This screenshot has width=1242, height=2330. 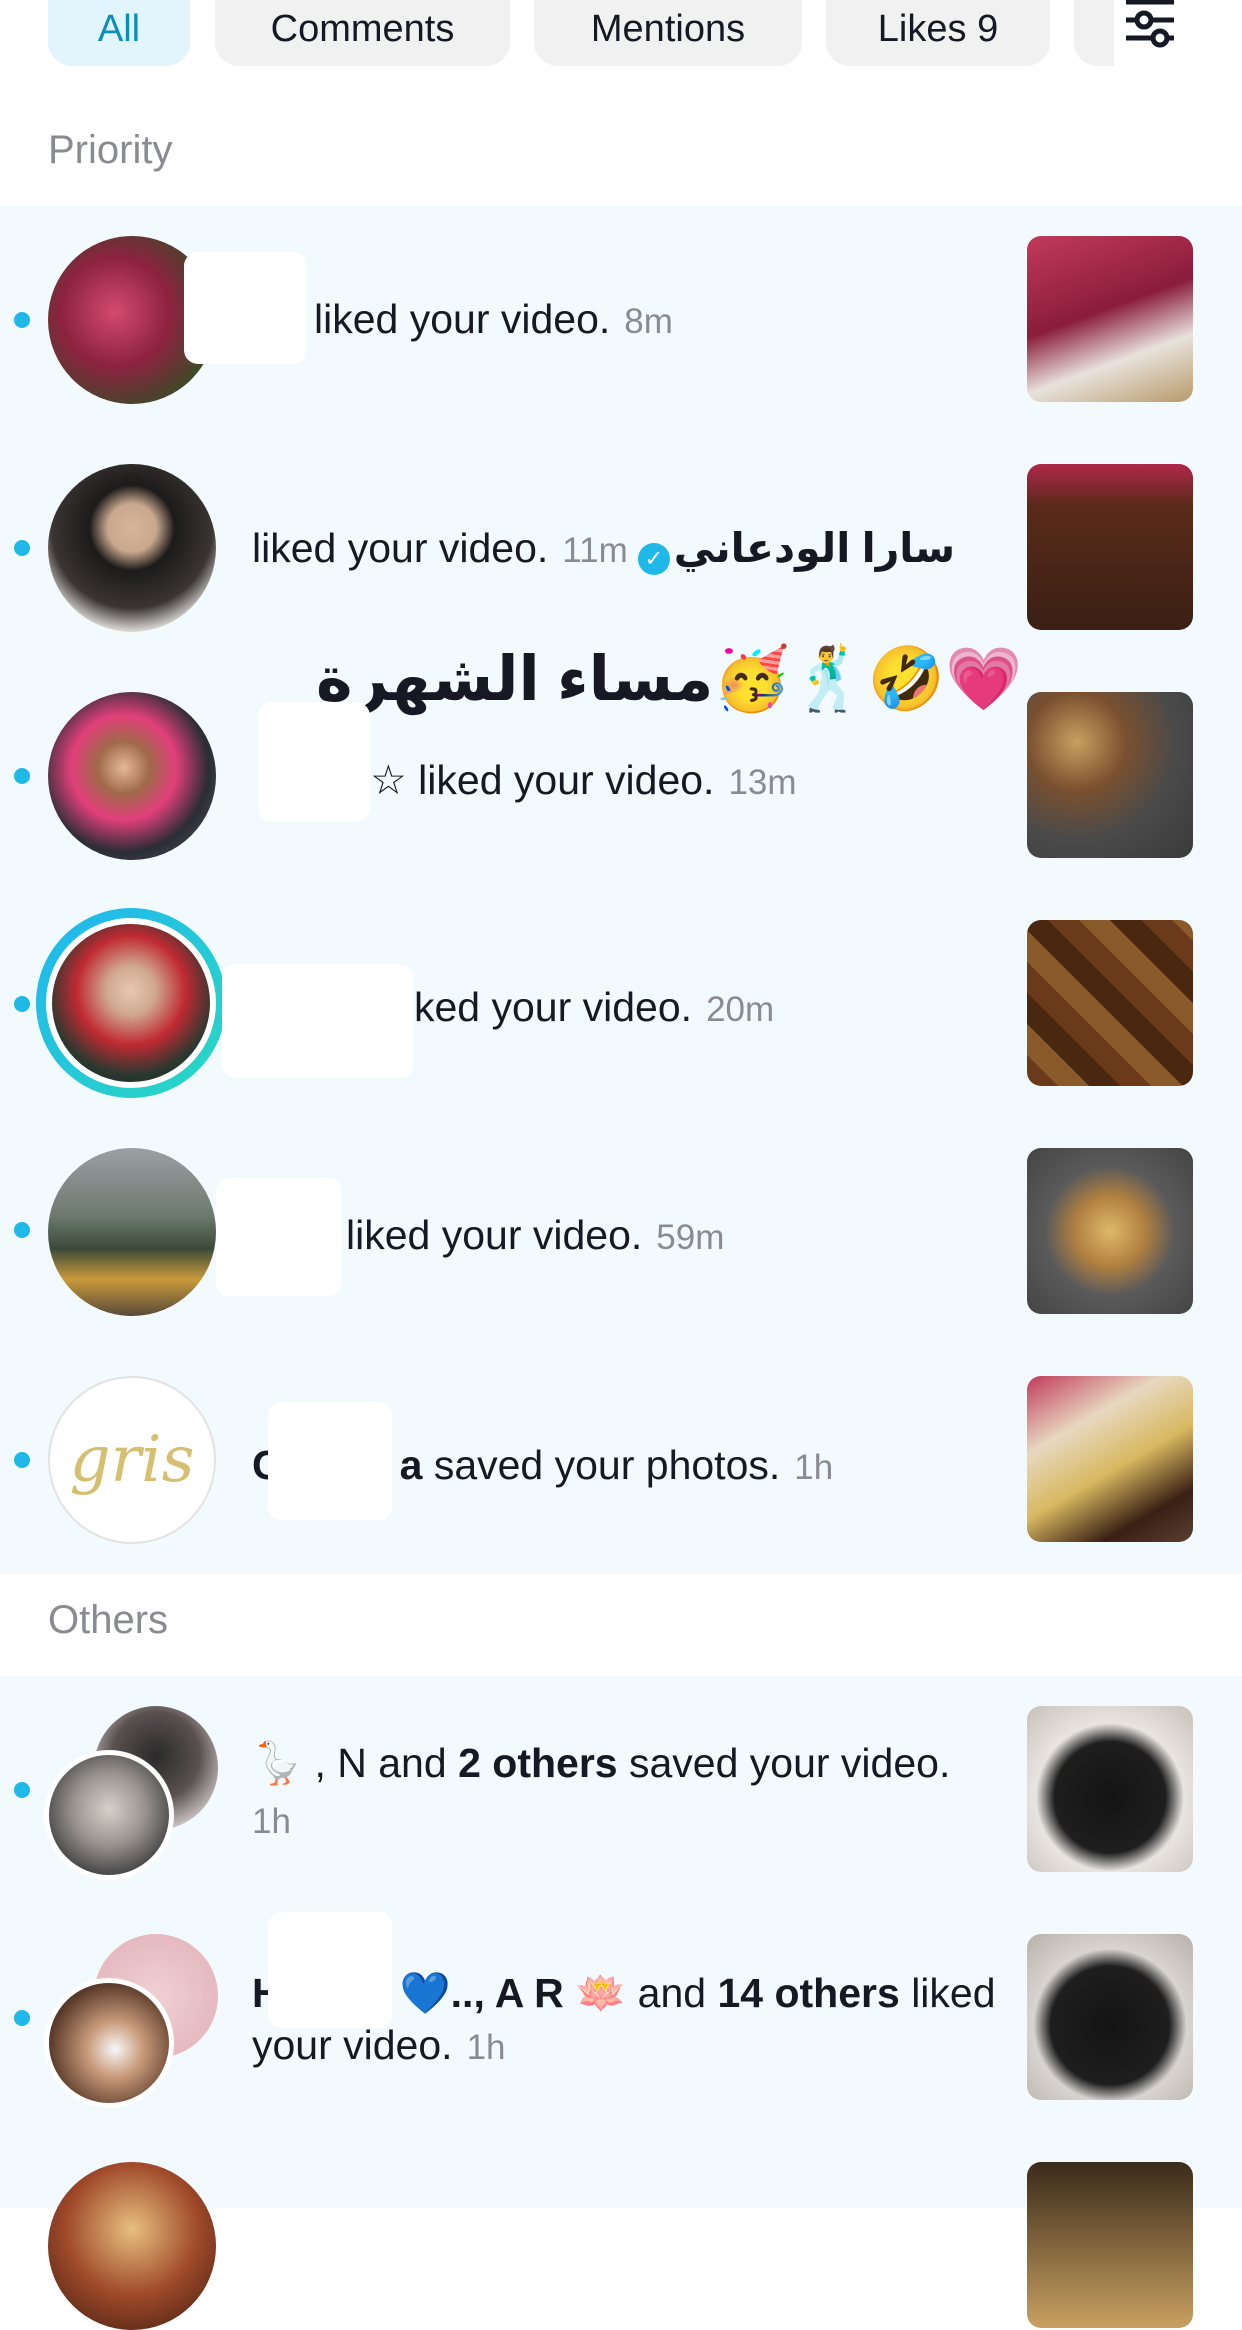 What do you see at coordinates (648, 321) in the screenshot?
I see `notification-time: 8m` at bounding box center [648, 321].